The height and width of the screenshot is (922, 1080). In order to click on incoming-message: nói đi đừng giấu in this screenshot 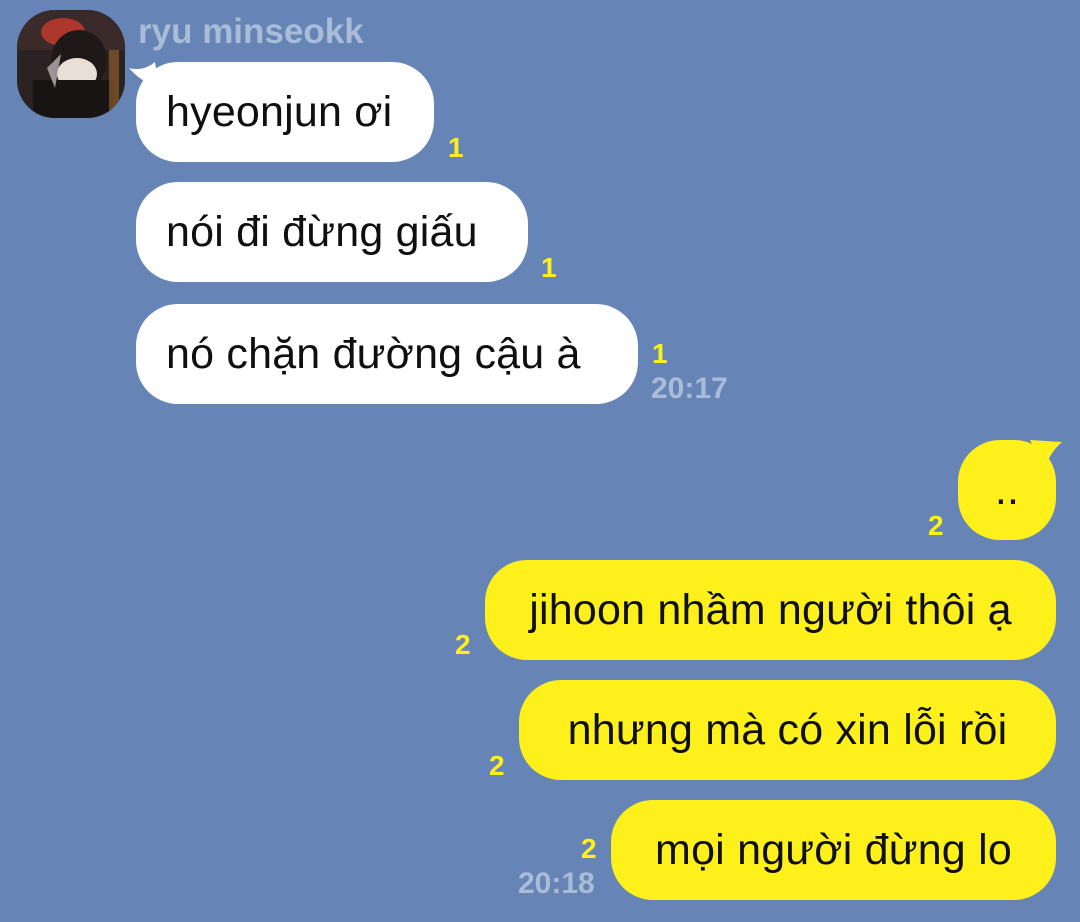, I will do `click(332, 232)`.